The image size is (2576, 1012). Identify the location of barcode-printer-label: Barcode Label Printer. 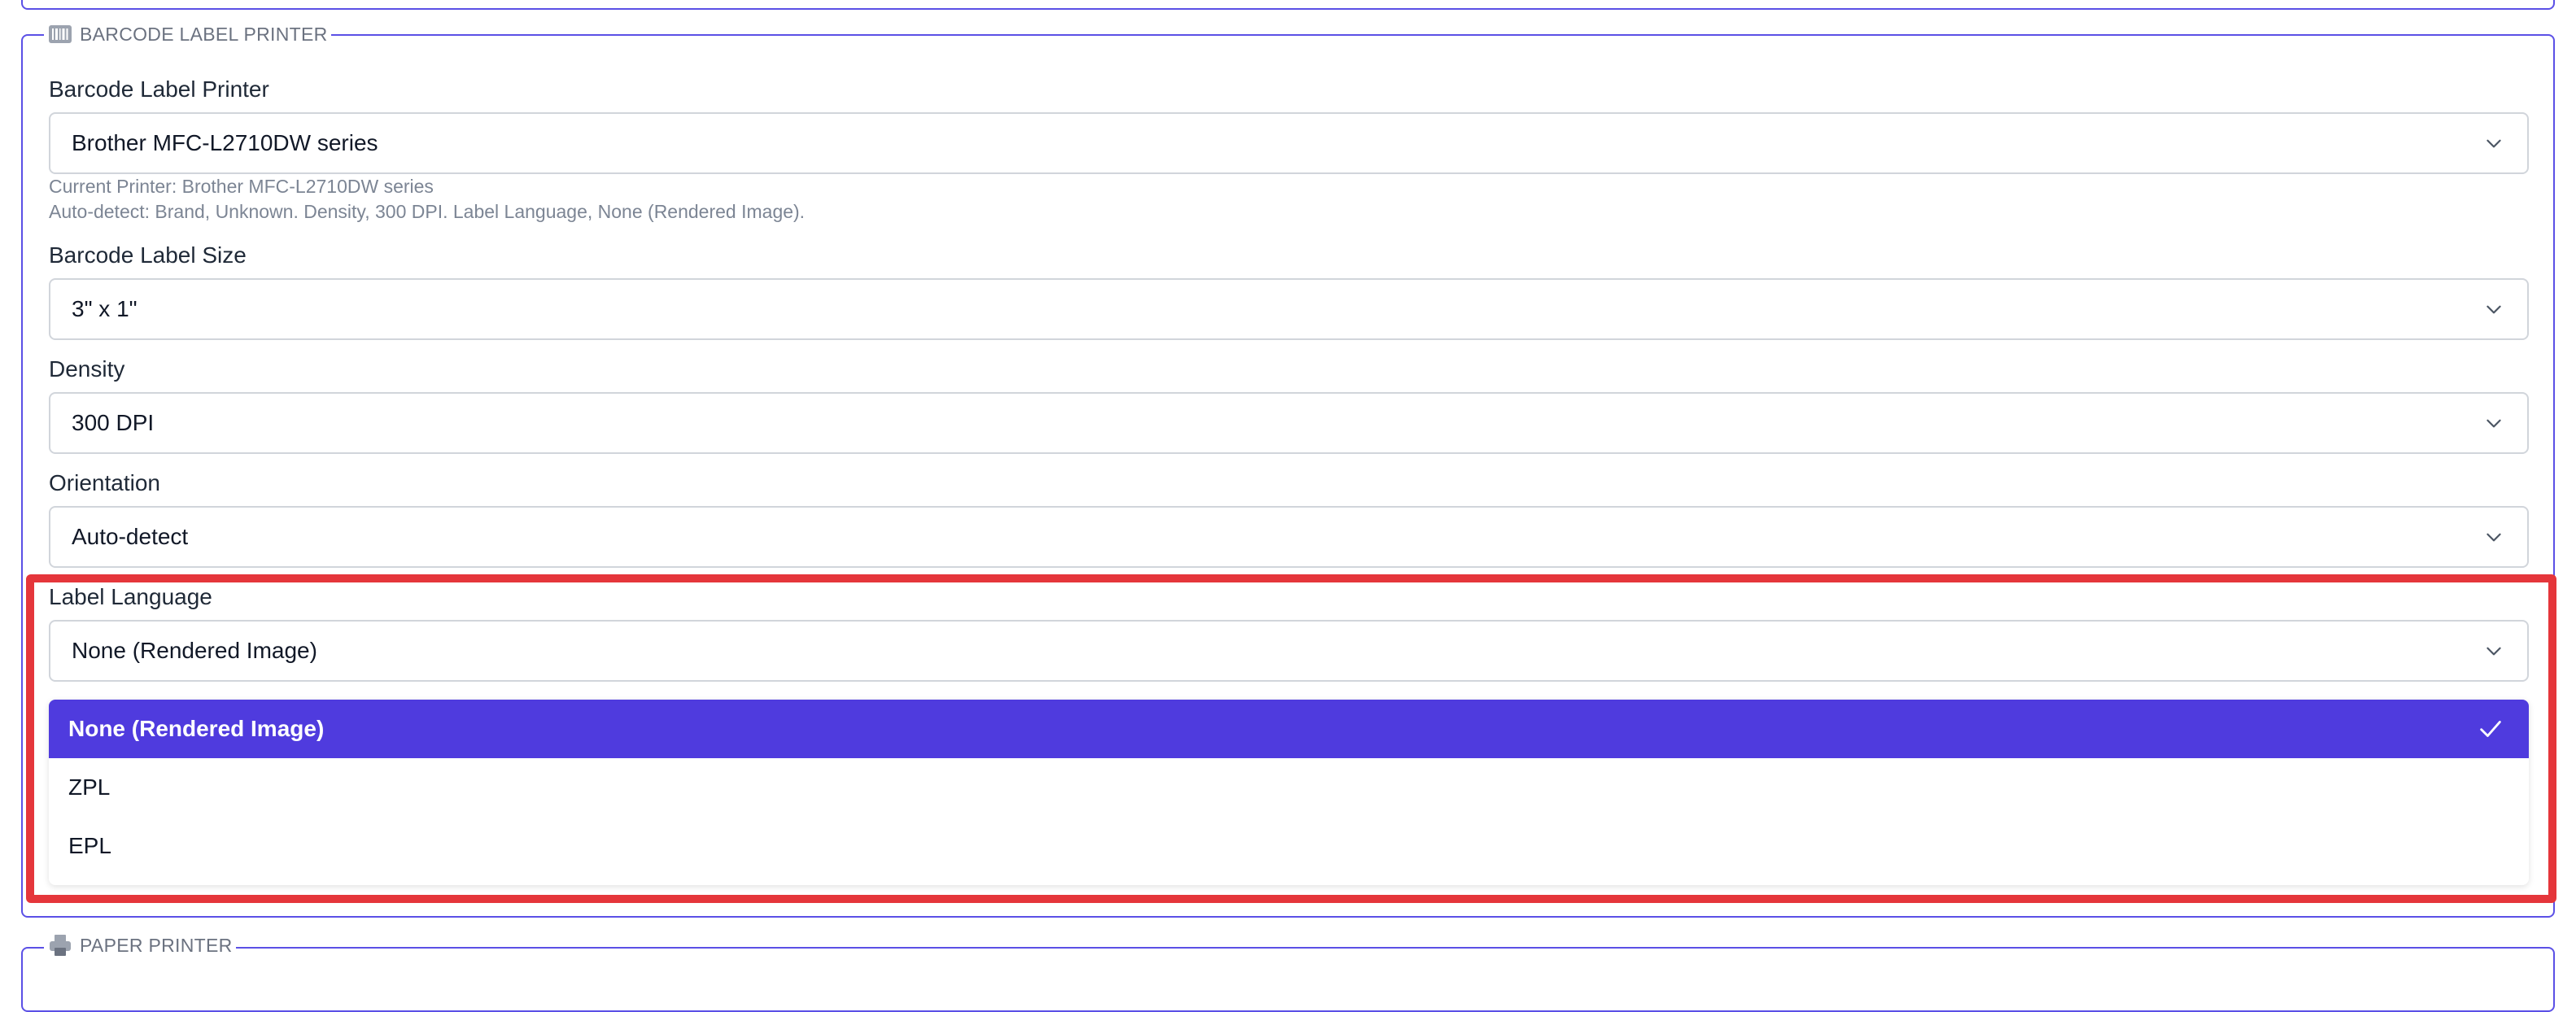
(159, 89).